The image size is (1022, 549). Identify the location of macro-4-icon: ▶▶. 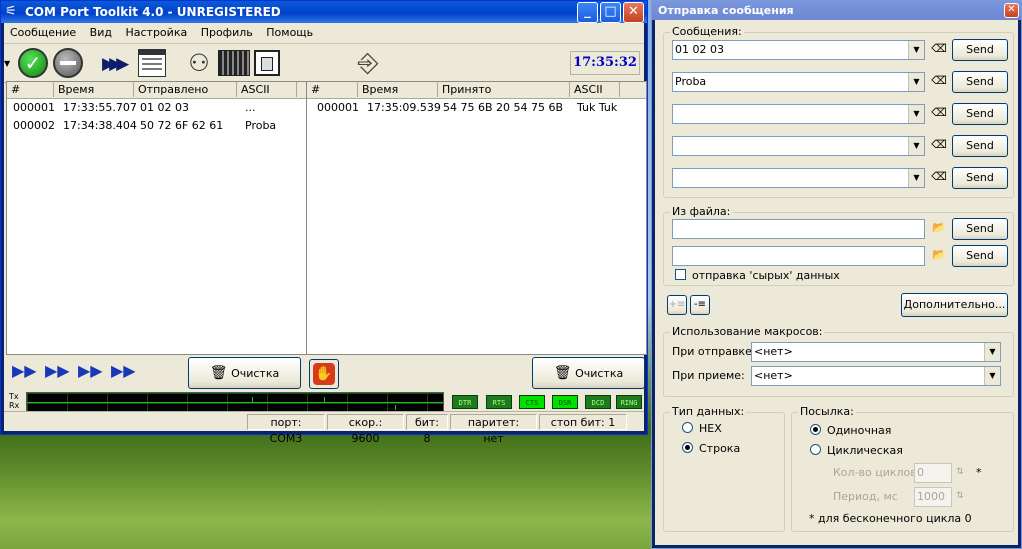
(123, 370).